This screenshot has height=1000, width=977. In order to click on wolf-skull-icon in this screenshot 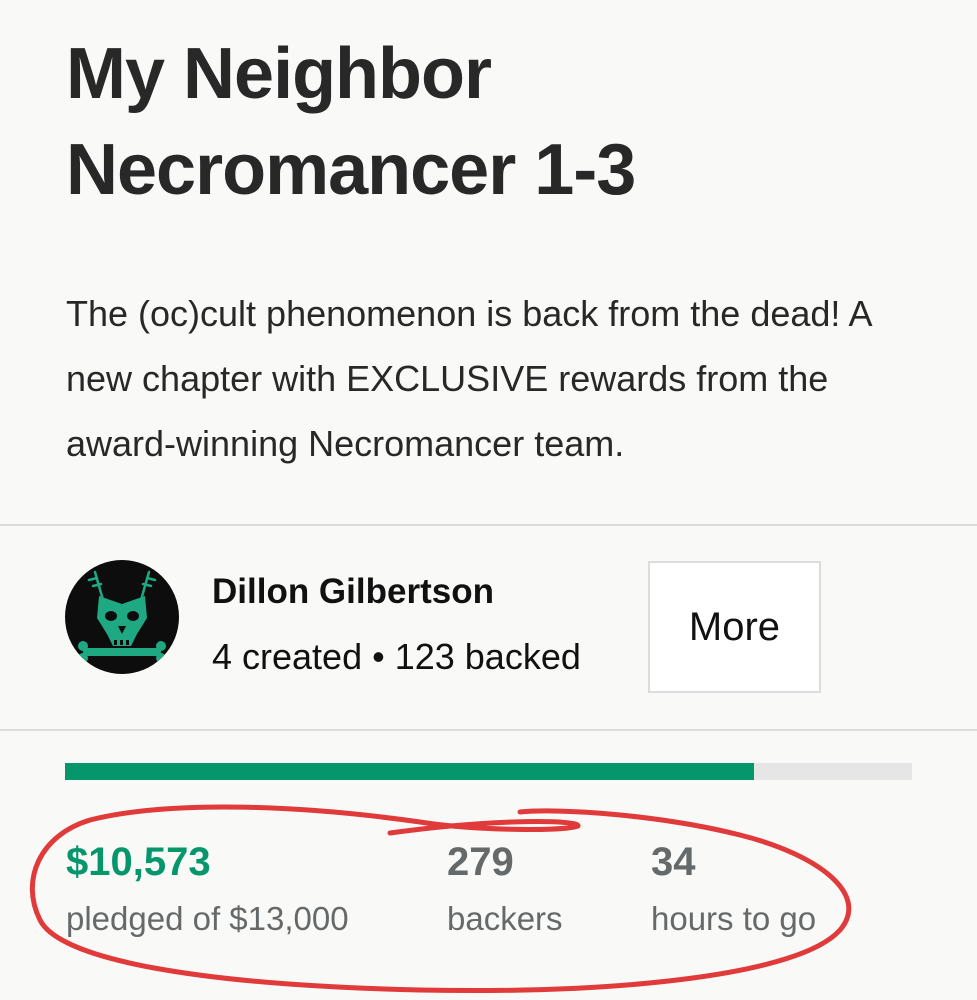, I will do `click(122, 616)`.